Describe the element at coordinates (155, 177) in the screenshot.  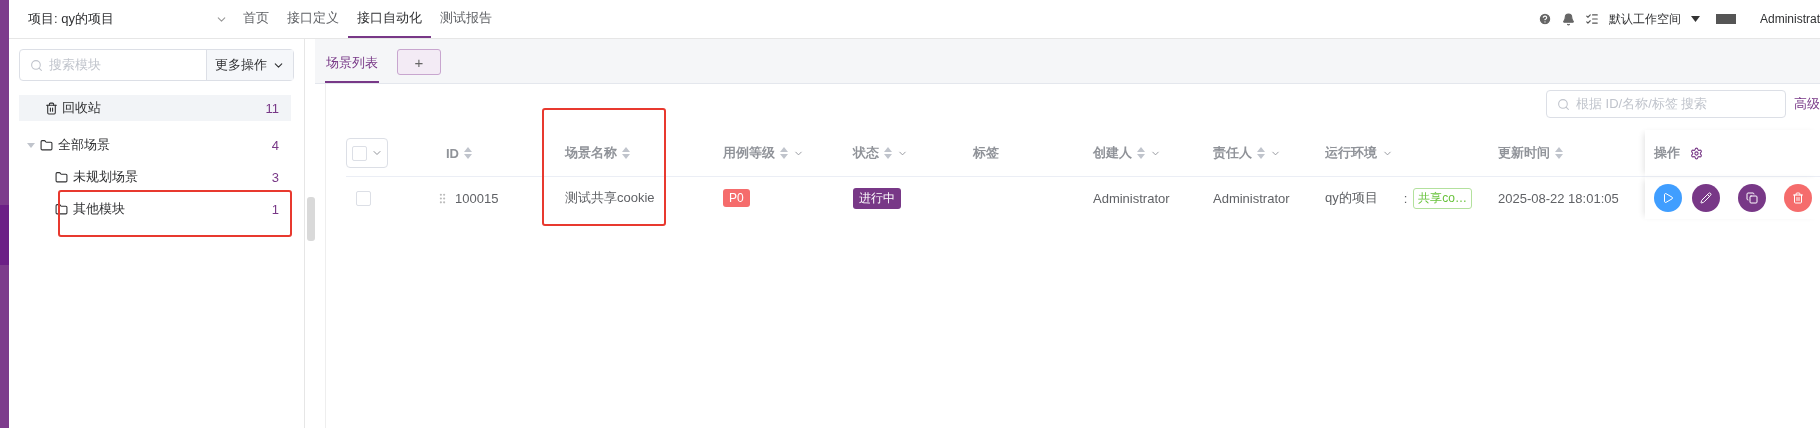
I see `tree-item: 未规划场景 3` at that location.